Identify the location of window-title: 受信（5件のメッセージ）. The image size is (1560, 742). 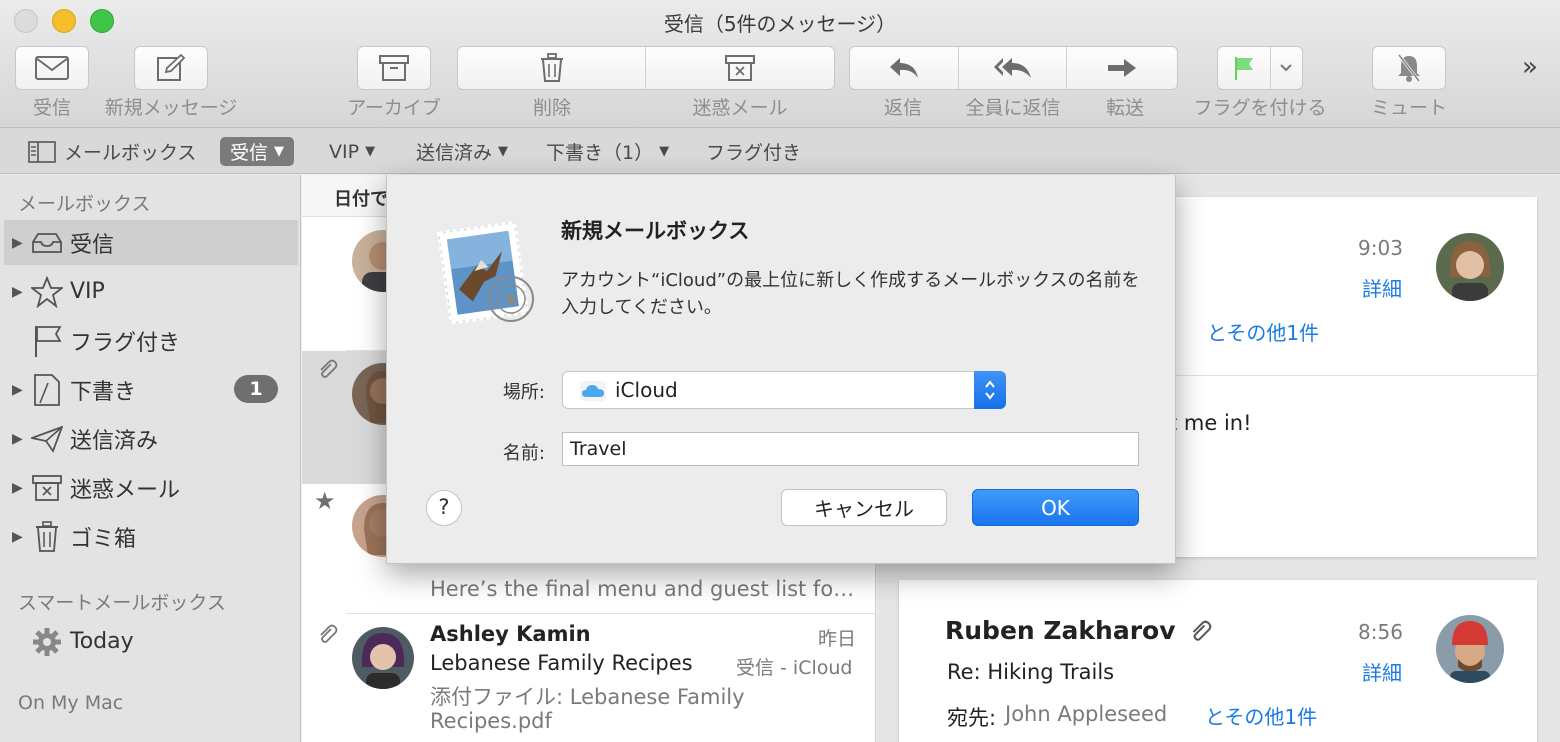
(780, 24).